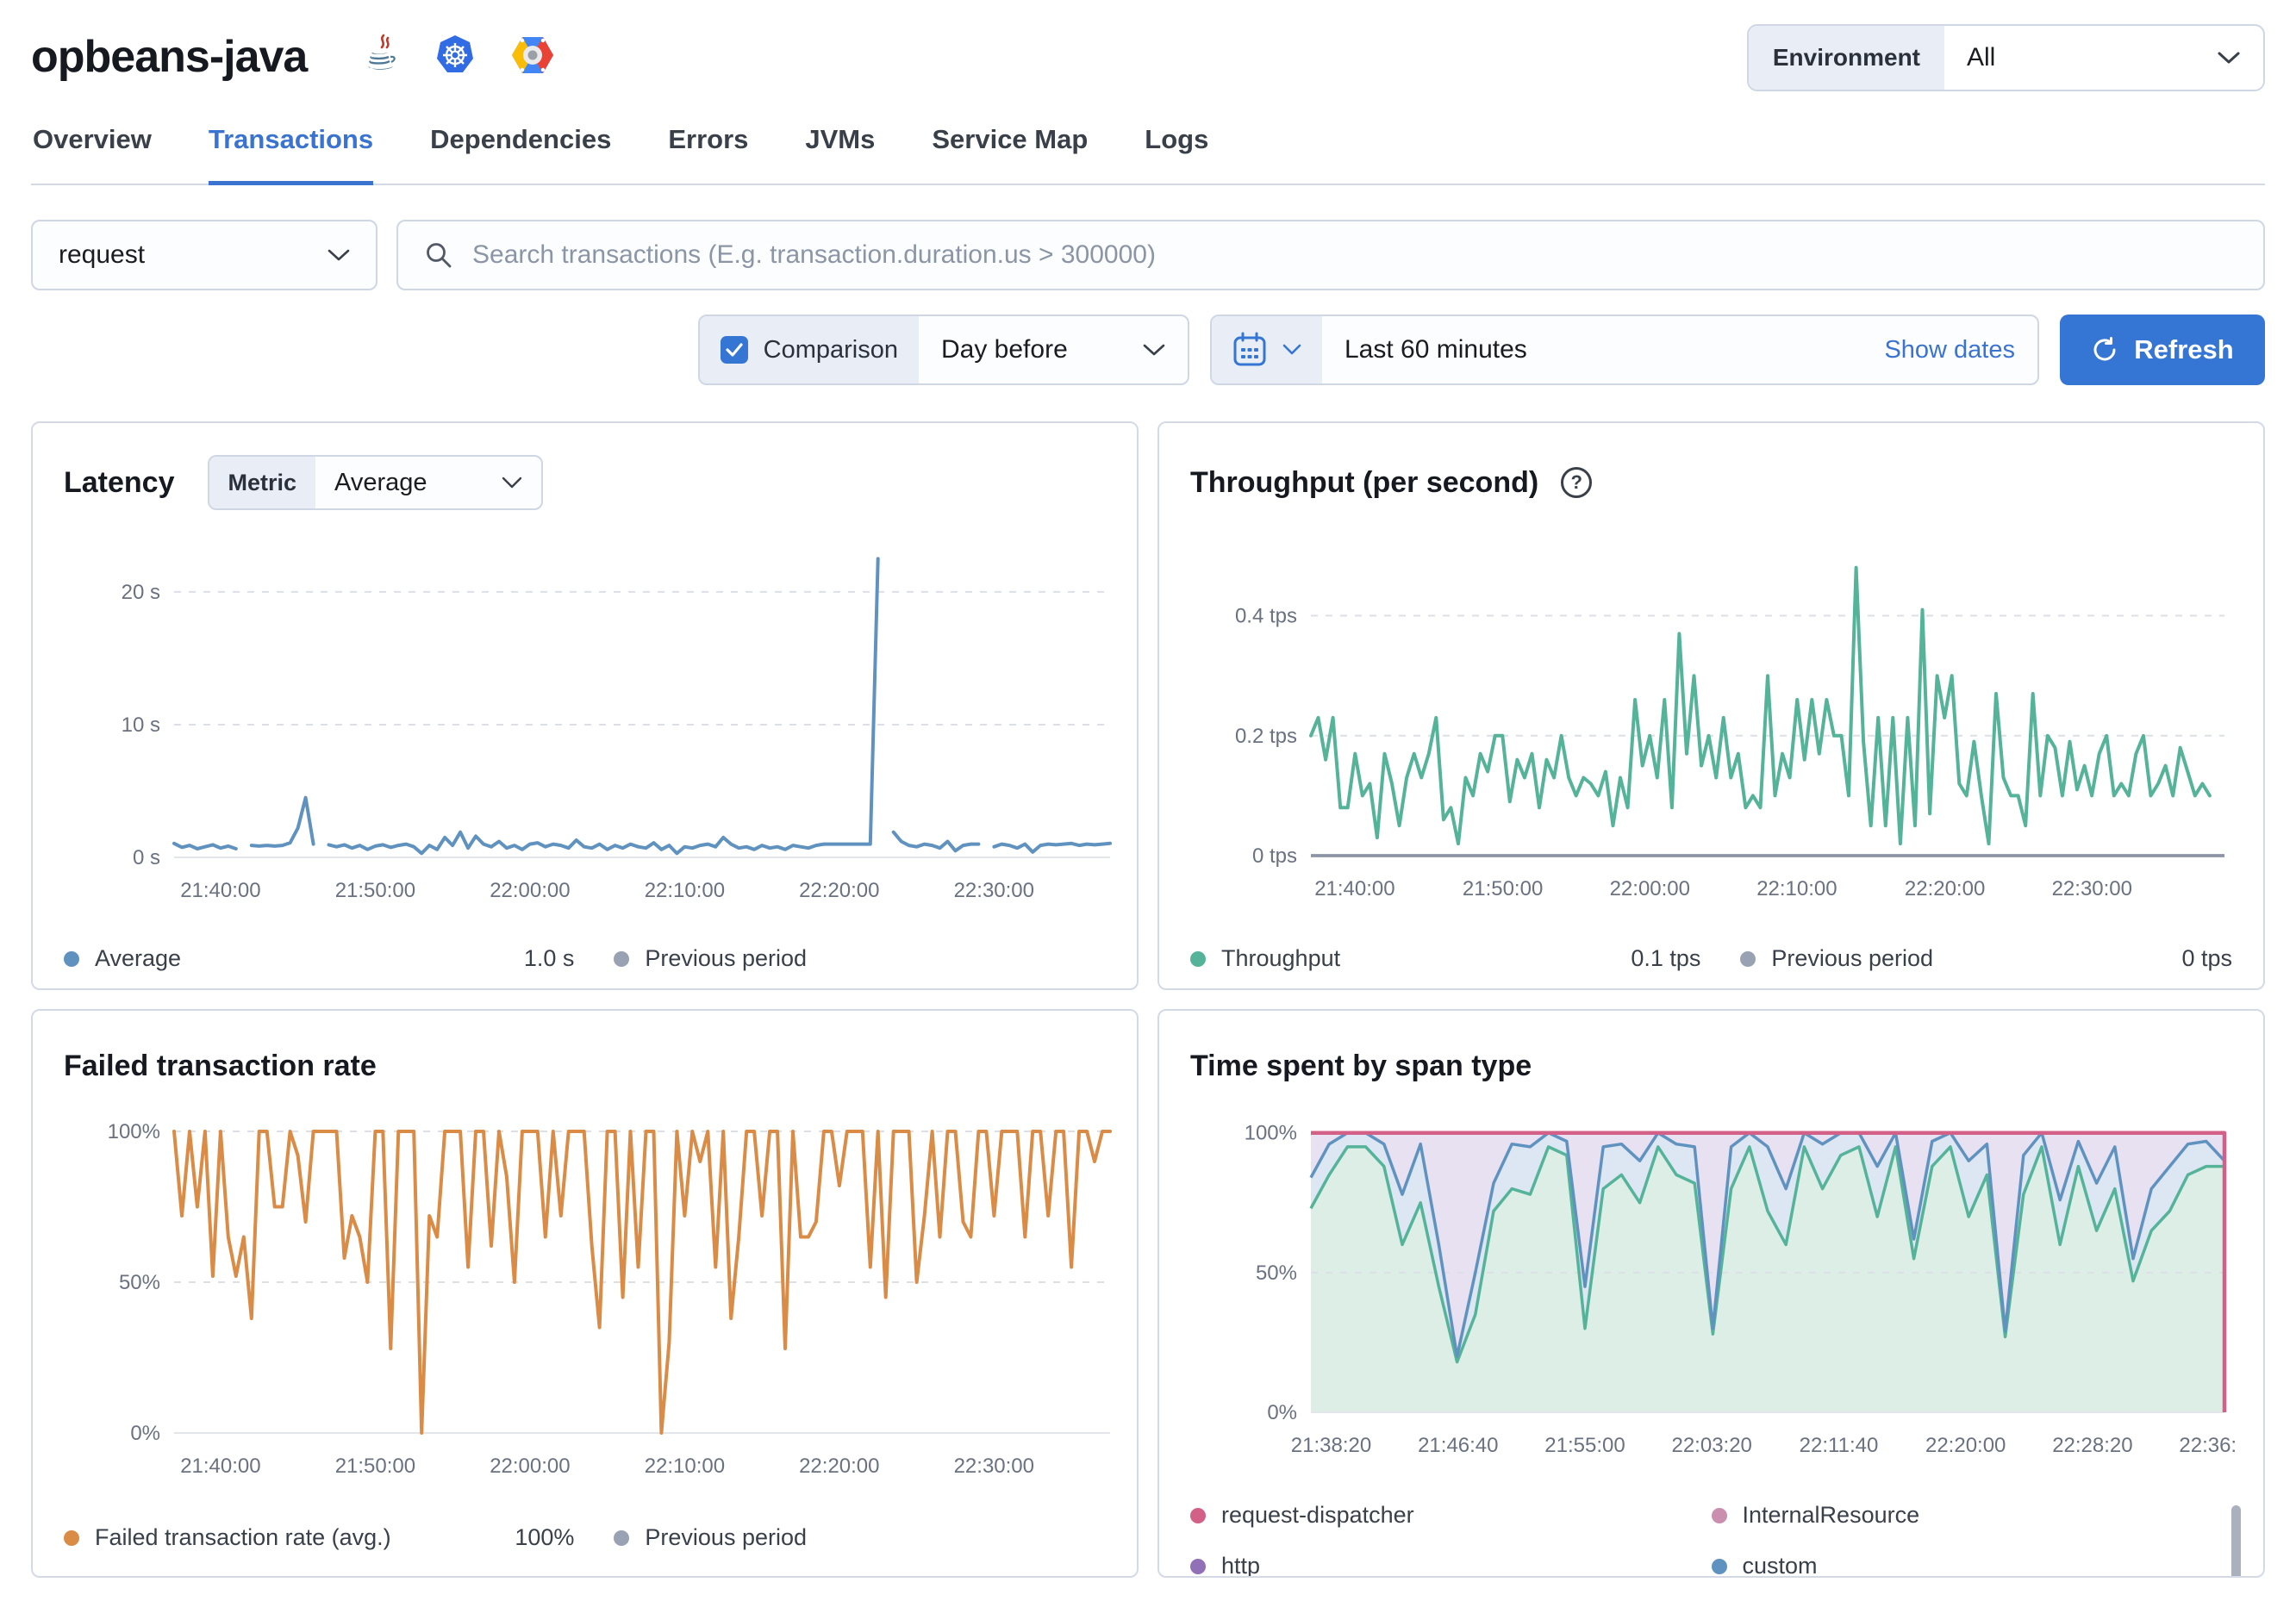 This screenshot has width=2296, height=1601. I want to click on legend-value: 0.1 tps, so click(1666, 958).